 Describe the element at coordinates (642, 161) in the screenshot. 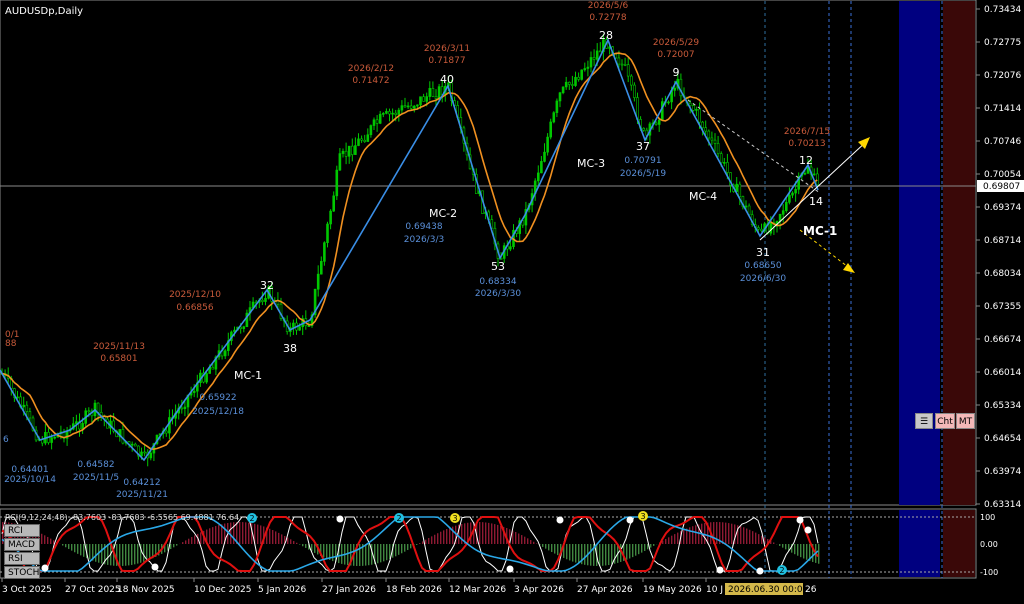

I see `ann-price: 0.70791` at that location.